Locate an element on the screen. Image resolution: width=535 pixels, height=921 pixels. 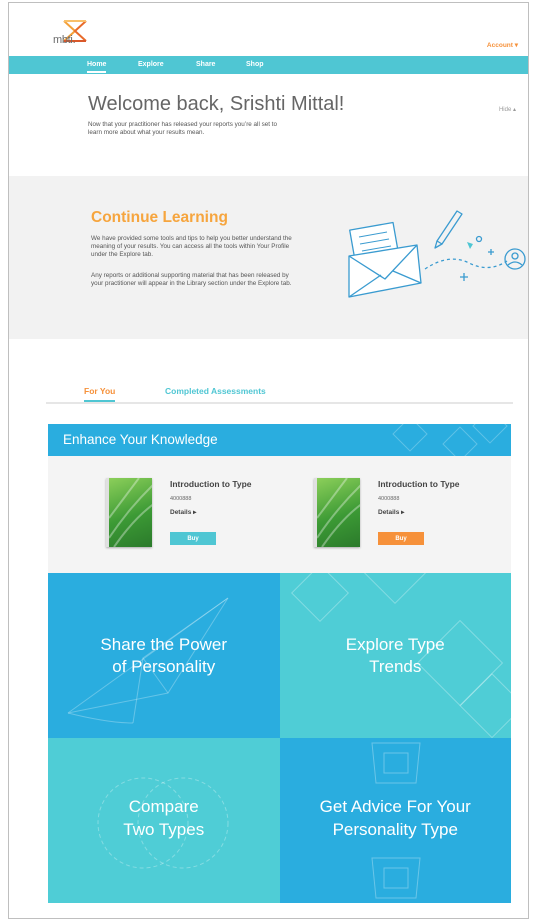
tile-explore-trends: Explore Type Trends is located at coordinates (395, 655).